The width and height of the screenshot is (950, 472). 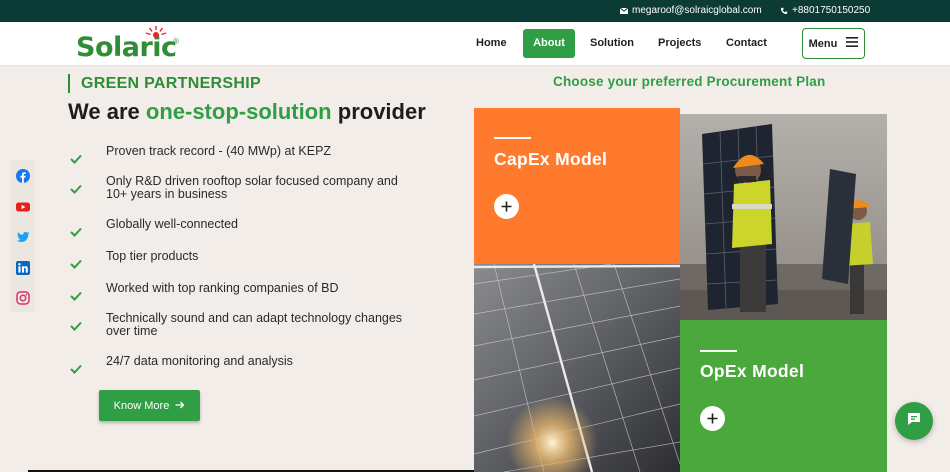 I want to click on feature-text: Proven track record - (40 MWp) at KEPZ, so click(x=219, y=151).